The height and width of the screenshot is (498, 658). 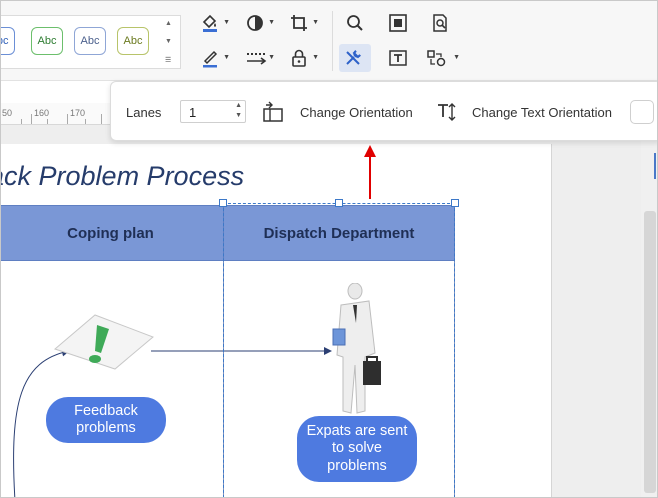 I want to click on tools-button, so click(x=355, y=58).